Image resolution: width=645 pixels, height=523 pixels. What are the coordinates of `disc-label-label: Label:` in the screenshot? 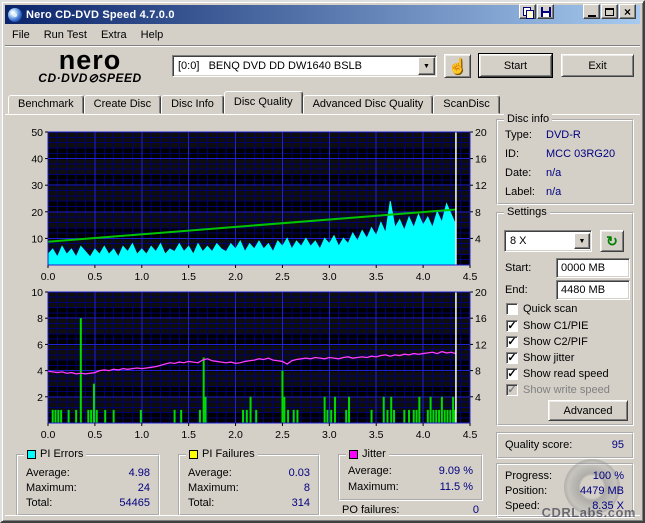 It's located at (520, 192).